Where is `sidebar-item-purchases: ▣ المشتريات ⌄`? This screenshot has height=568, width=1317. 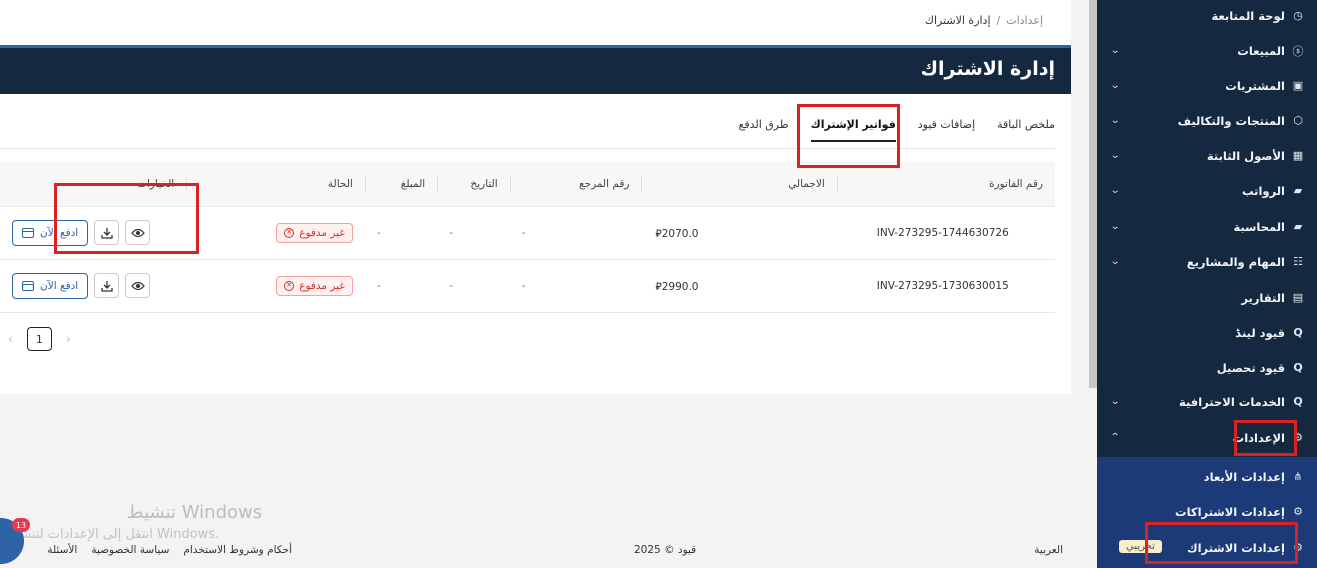 sidebar-item-purchases: ▣ المشتريات ⌄ is located at coordinates (1207, 85).